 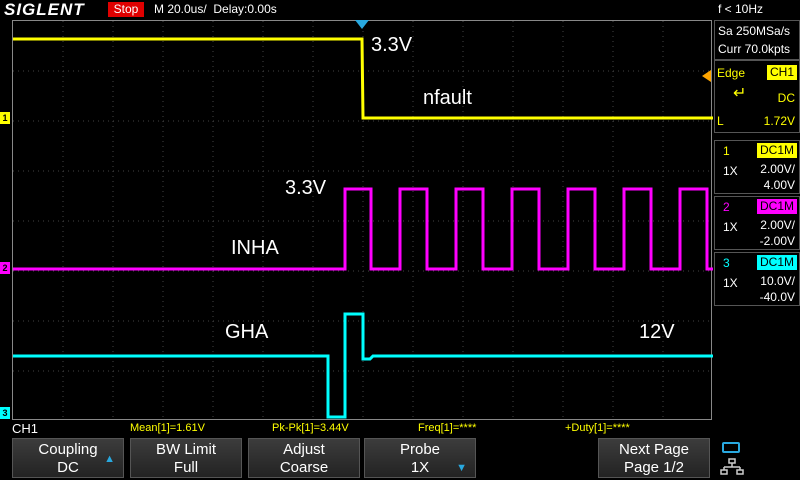 I want to click on adjust-softkey: Adjust Coarse, so click(x=304, y=458).